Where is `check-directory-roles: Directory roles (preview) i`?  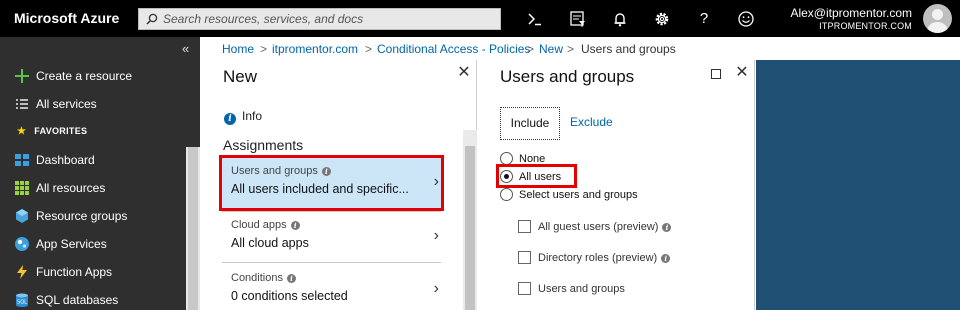 check-directory-roles: Directory roles (preview) i is located at coordinates (594, 257).